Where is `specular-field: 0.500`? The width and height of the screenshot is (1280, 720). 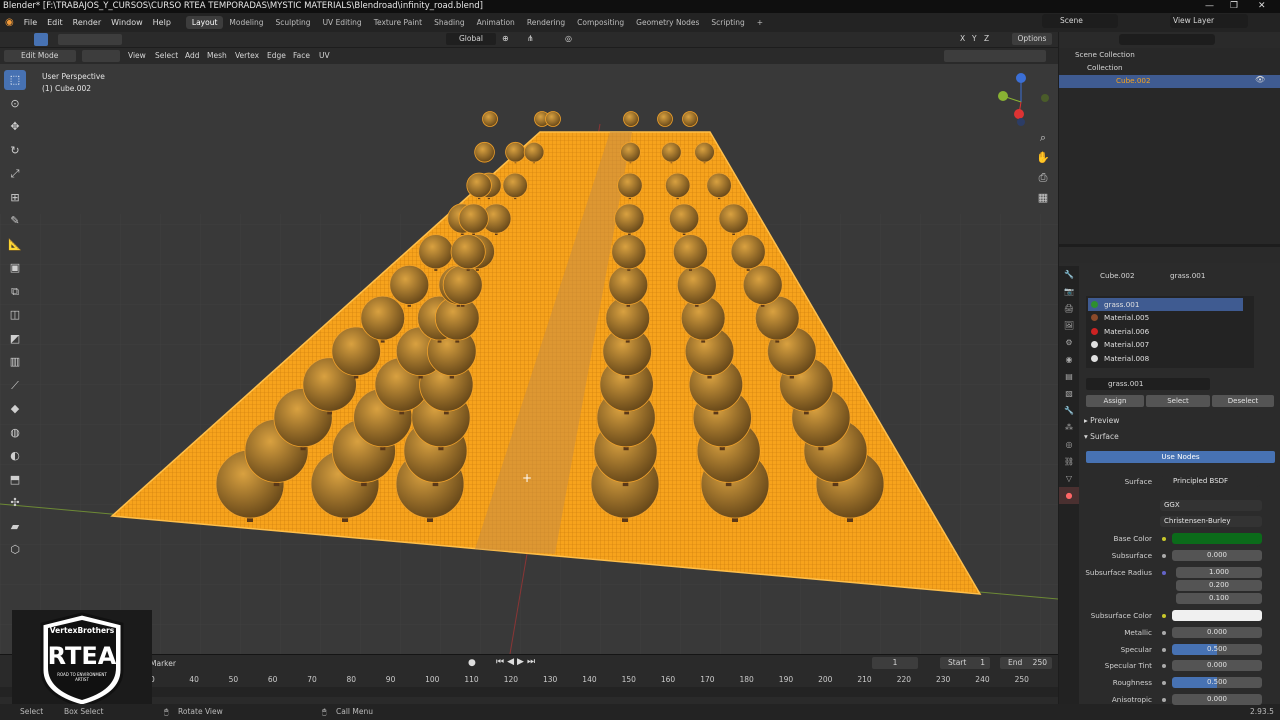
specular-field: 0.500 is located at coordinates (1217, 649).